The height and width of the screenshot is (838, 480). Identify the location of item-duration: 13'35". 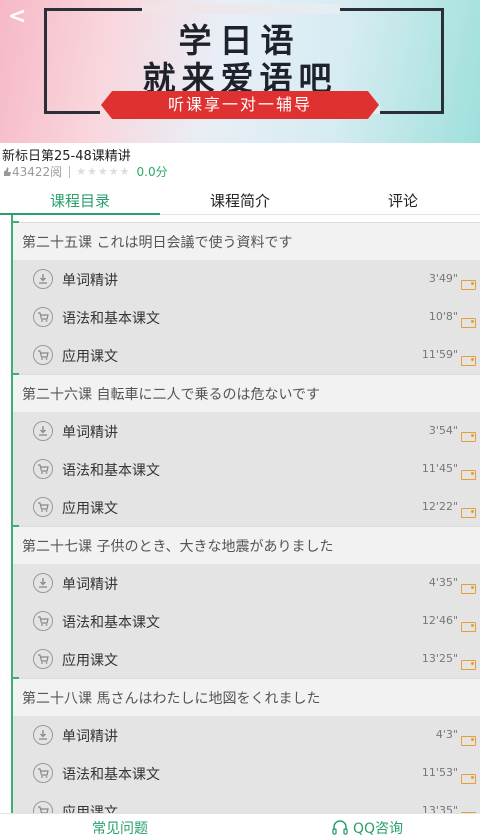
(439, 808).